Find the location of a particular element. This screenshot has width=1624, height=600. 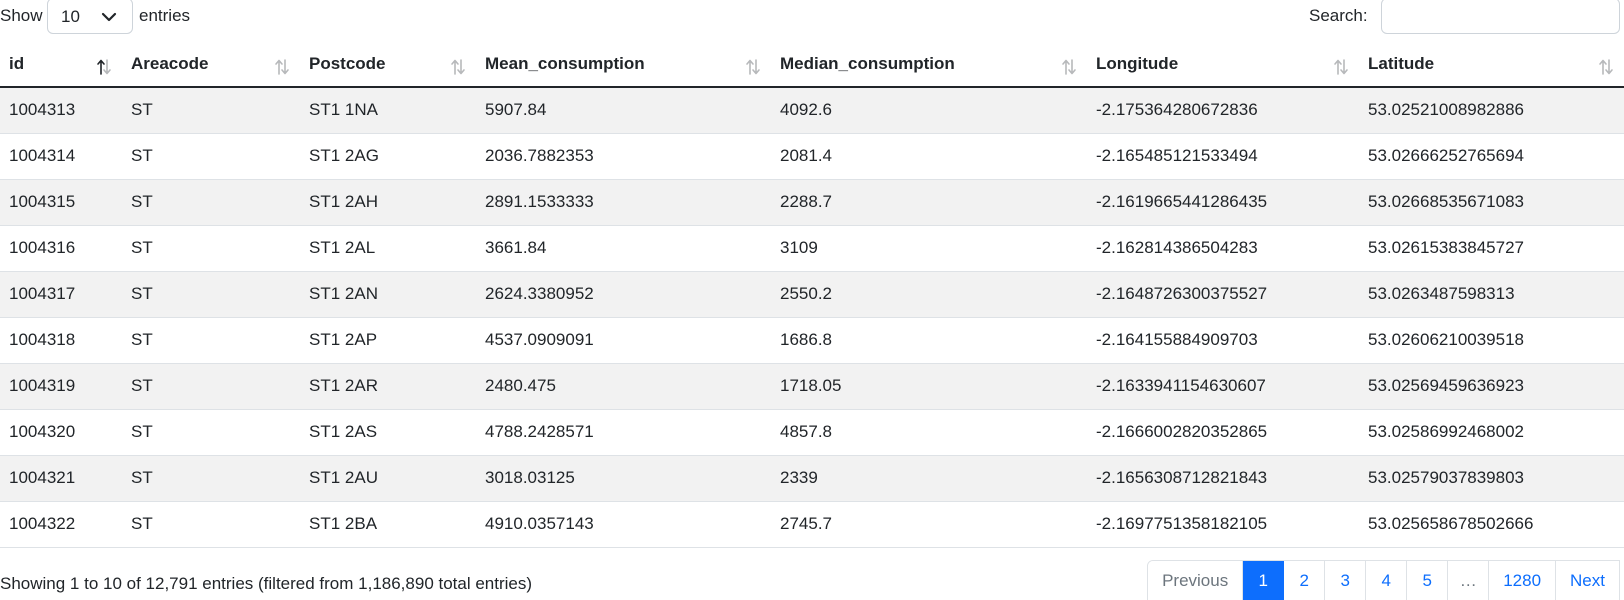

cell-latitude: 53.02521008982886 is located at coordinates (1491, 110).